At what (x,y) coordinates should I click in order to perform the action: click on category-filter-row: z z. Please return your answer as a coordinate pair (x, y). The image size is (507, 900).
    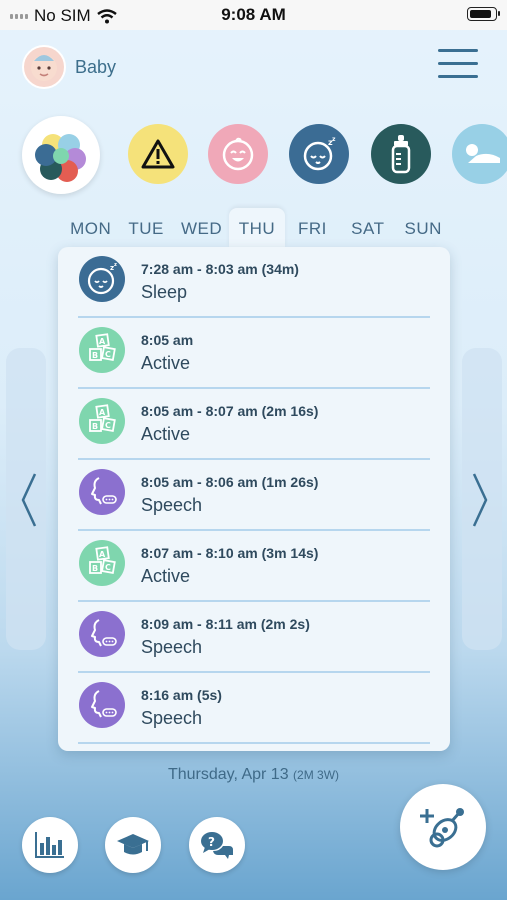
    Looking at the image, I should click on (253, 155).